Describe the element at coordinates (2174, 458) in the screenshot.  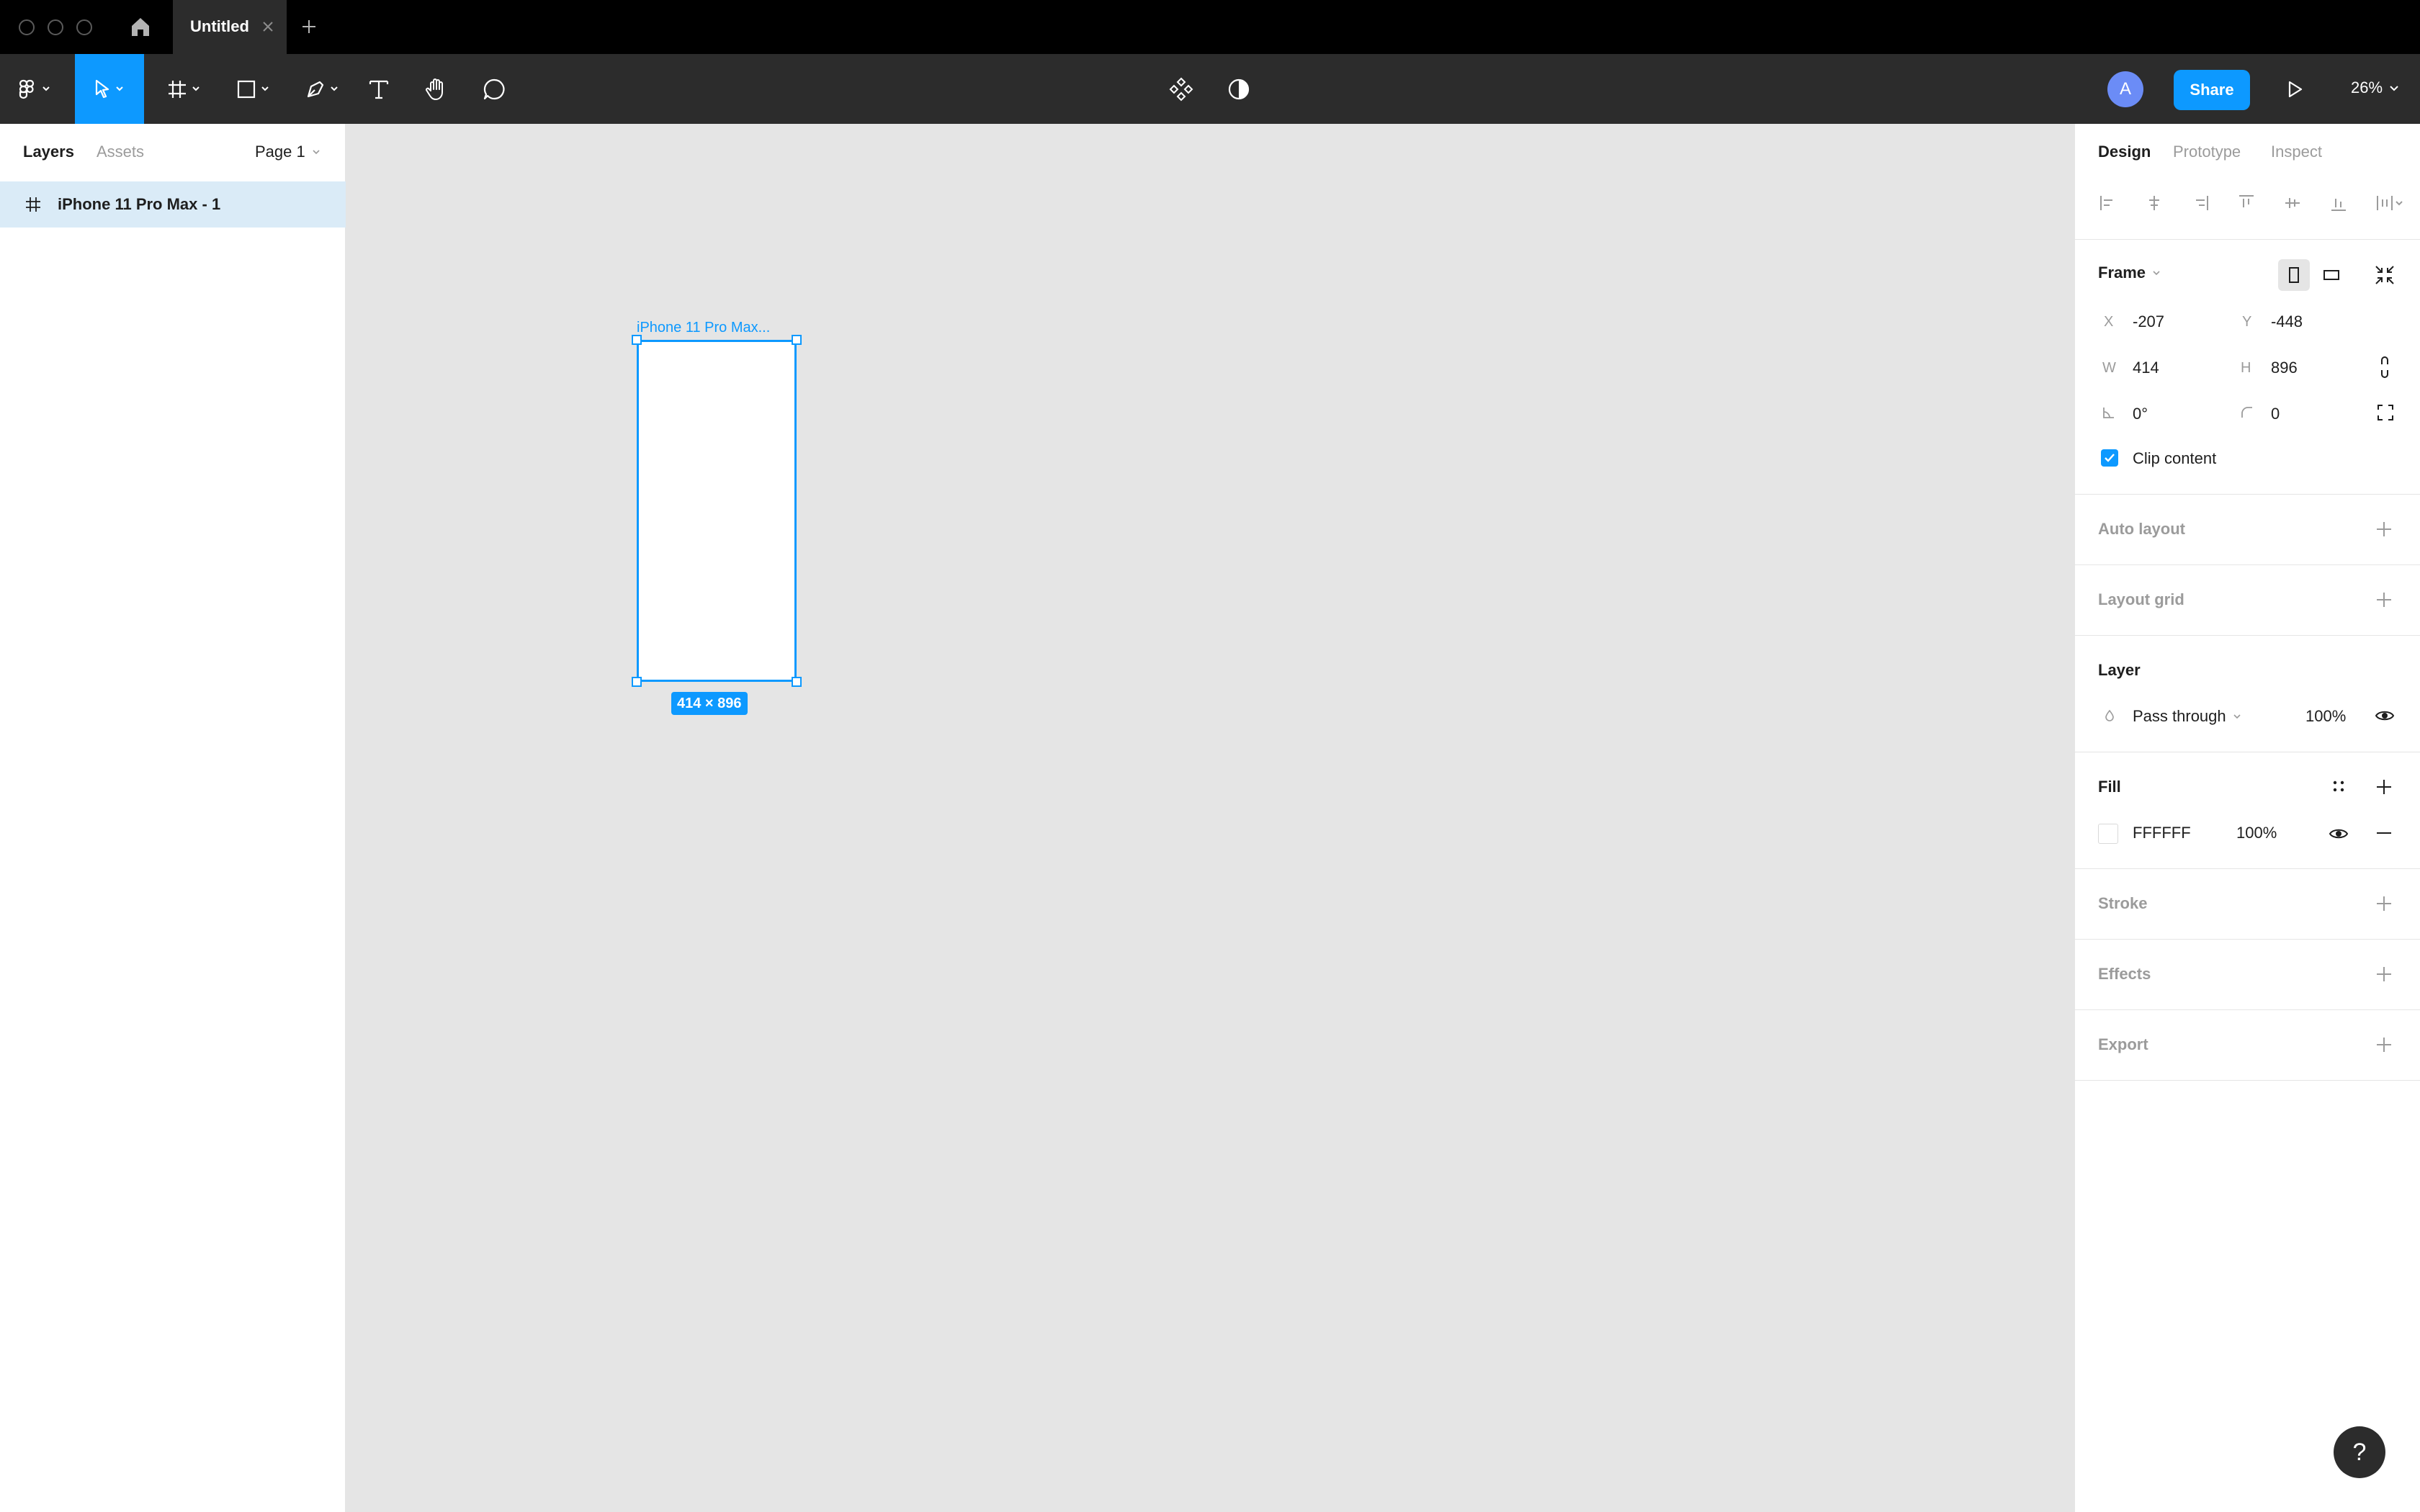
I see `clip-content-label: Clip content` at that location.